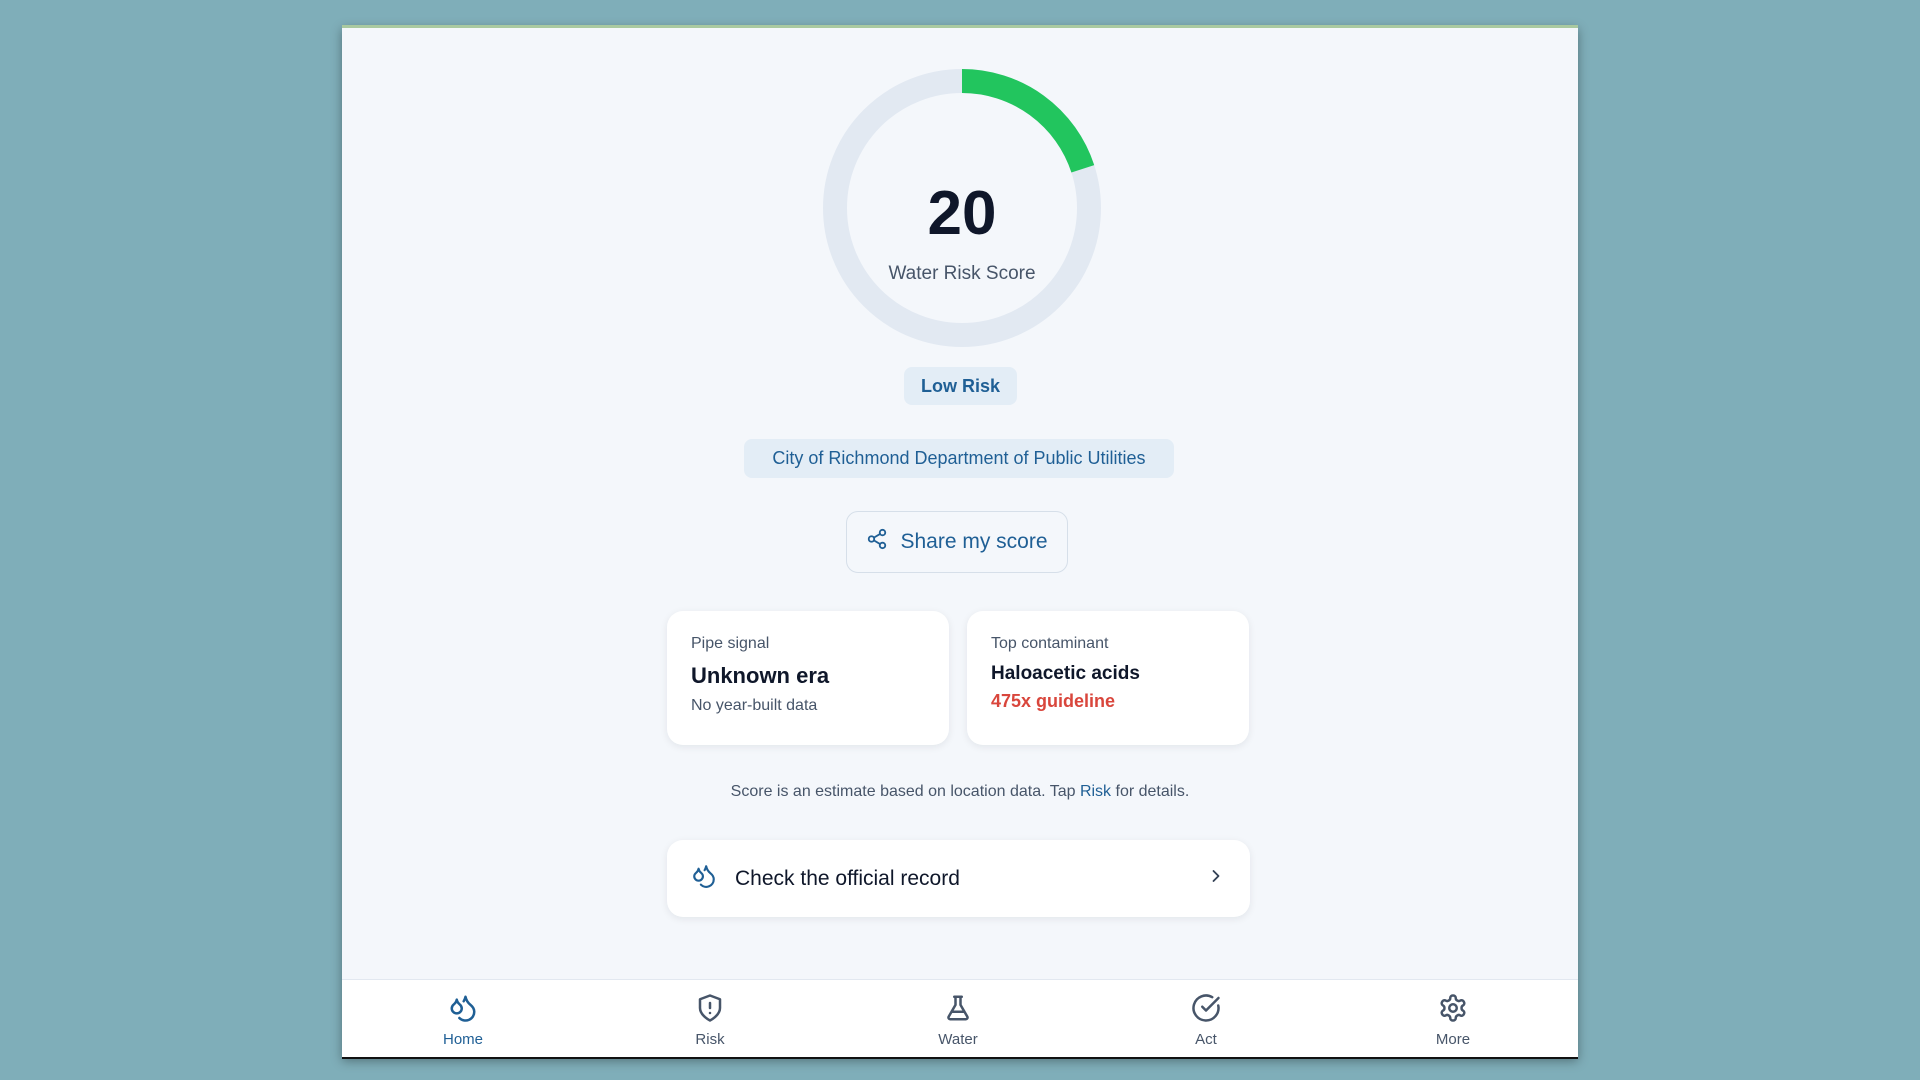  Describe the element at coordinates (1050, 643) in the screenshot. I see `contaminant-card-title: Top contaminant` at that location.